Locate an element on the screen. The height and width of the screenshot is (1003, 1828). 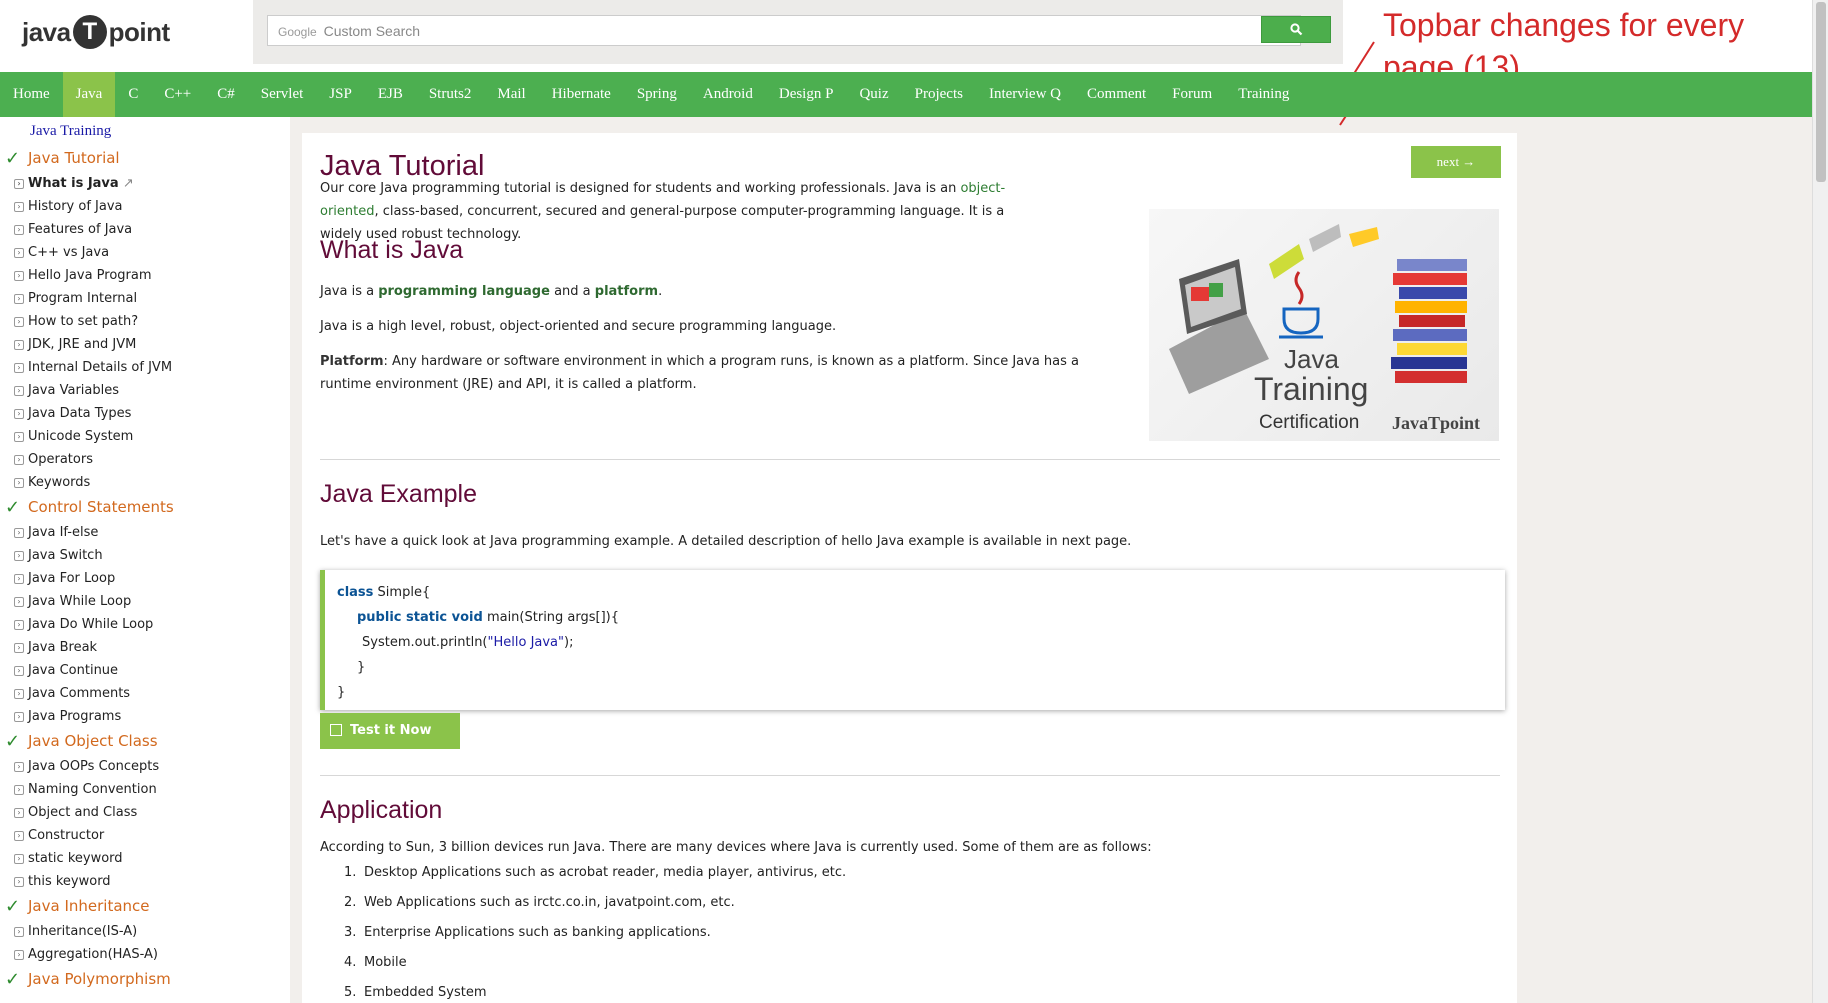
nav-item-android: Android is located at coordinates (728, 94).